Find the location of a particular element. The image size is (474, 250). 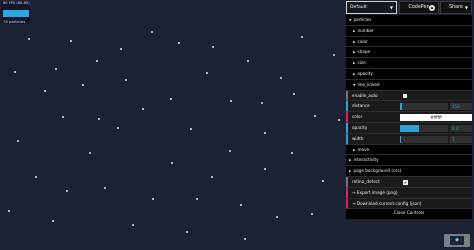

folder-size: ▶ size is located at coordinates (409, 63).